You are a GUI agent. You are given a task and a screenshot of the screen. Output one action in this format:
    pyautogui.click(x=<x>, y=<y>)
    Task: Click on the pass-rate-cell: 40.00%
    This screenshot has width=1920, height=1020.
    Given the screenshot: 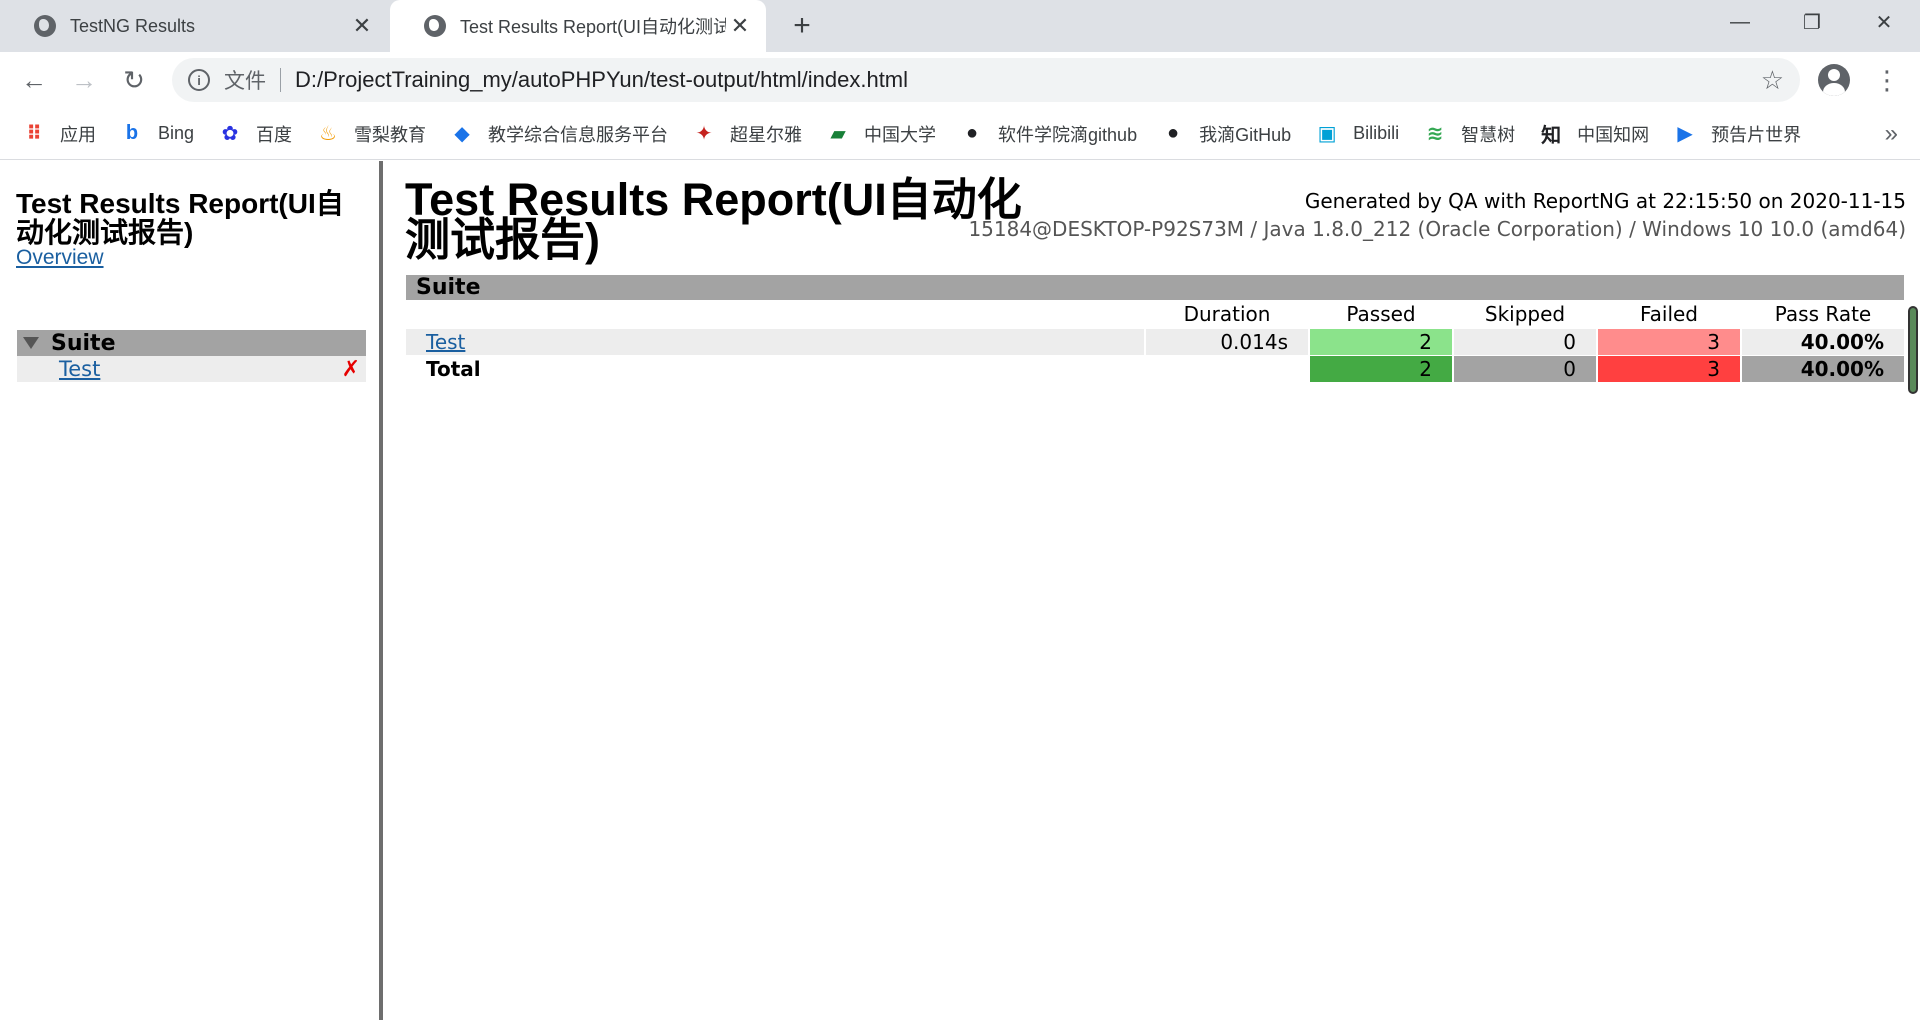 What is the action you would take?
    pyautogui.click(x=1823, y=342)
    